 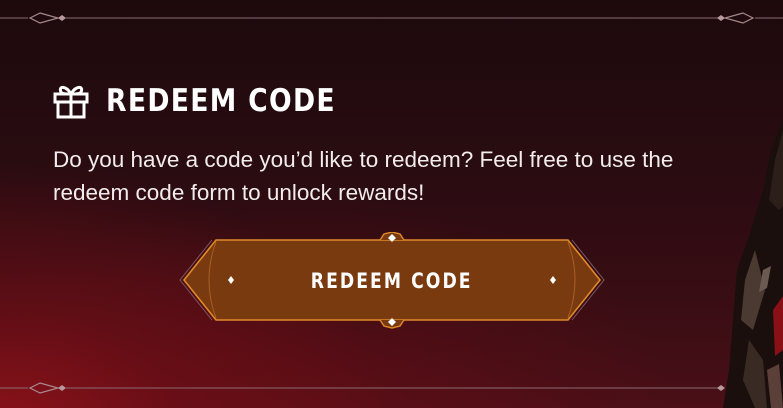 I want to click on section-header: REDEEM CODE, so click(x=212, y=101).